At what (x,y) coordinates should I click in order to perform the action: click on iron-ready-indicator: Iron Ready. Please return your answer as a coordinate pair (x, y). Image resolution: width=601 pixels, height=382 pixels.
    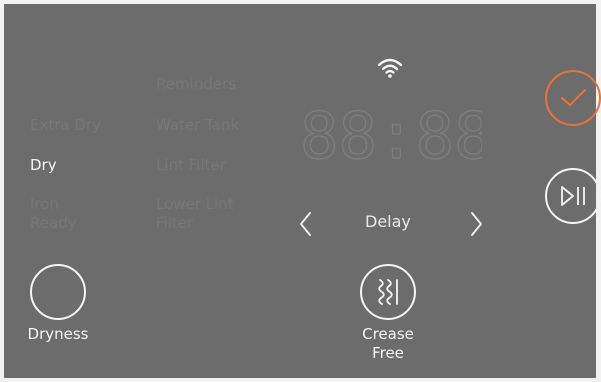
    Looking at the image, I should click on (53, 213).